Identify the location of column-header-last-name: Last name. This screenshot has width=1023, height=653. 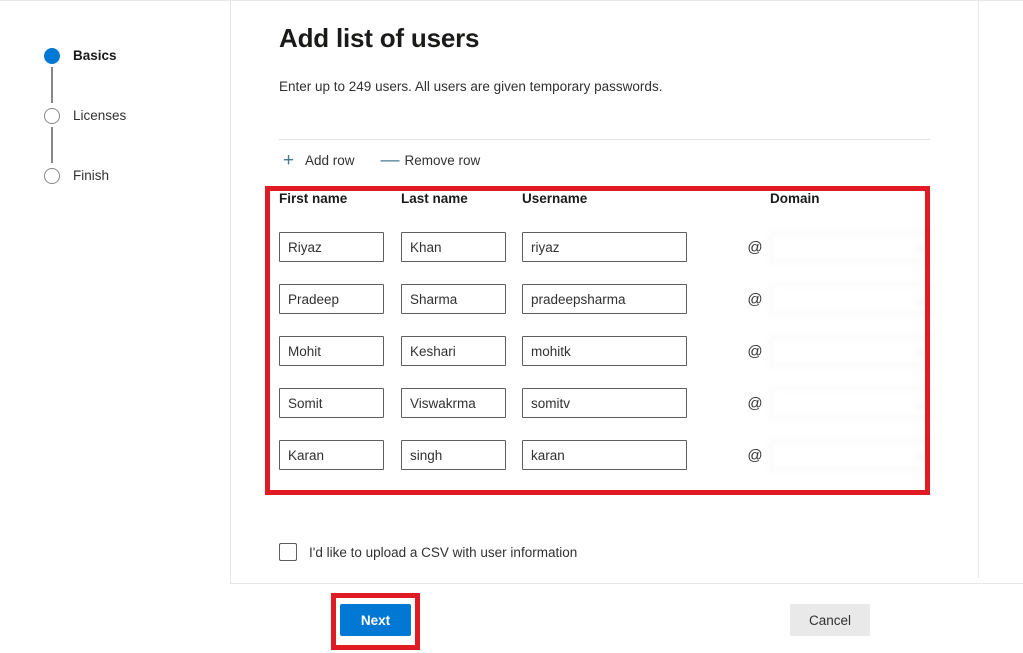
(434, 198).